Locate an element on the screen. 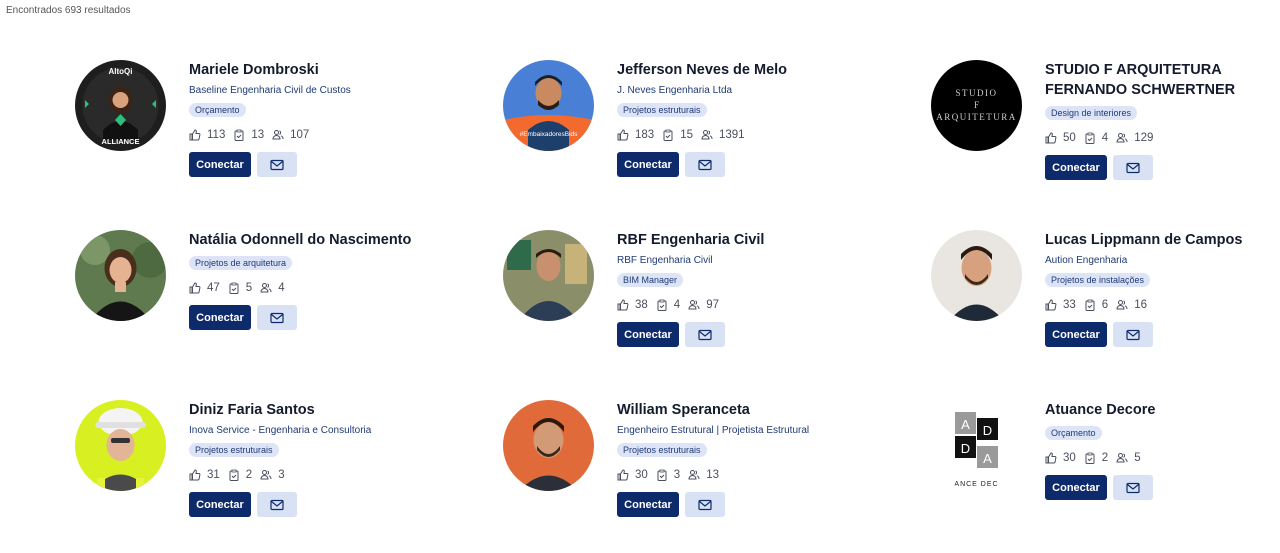  avatar-logo-line-2: F is located at coordinates (976, 105).